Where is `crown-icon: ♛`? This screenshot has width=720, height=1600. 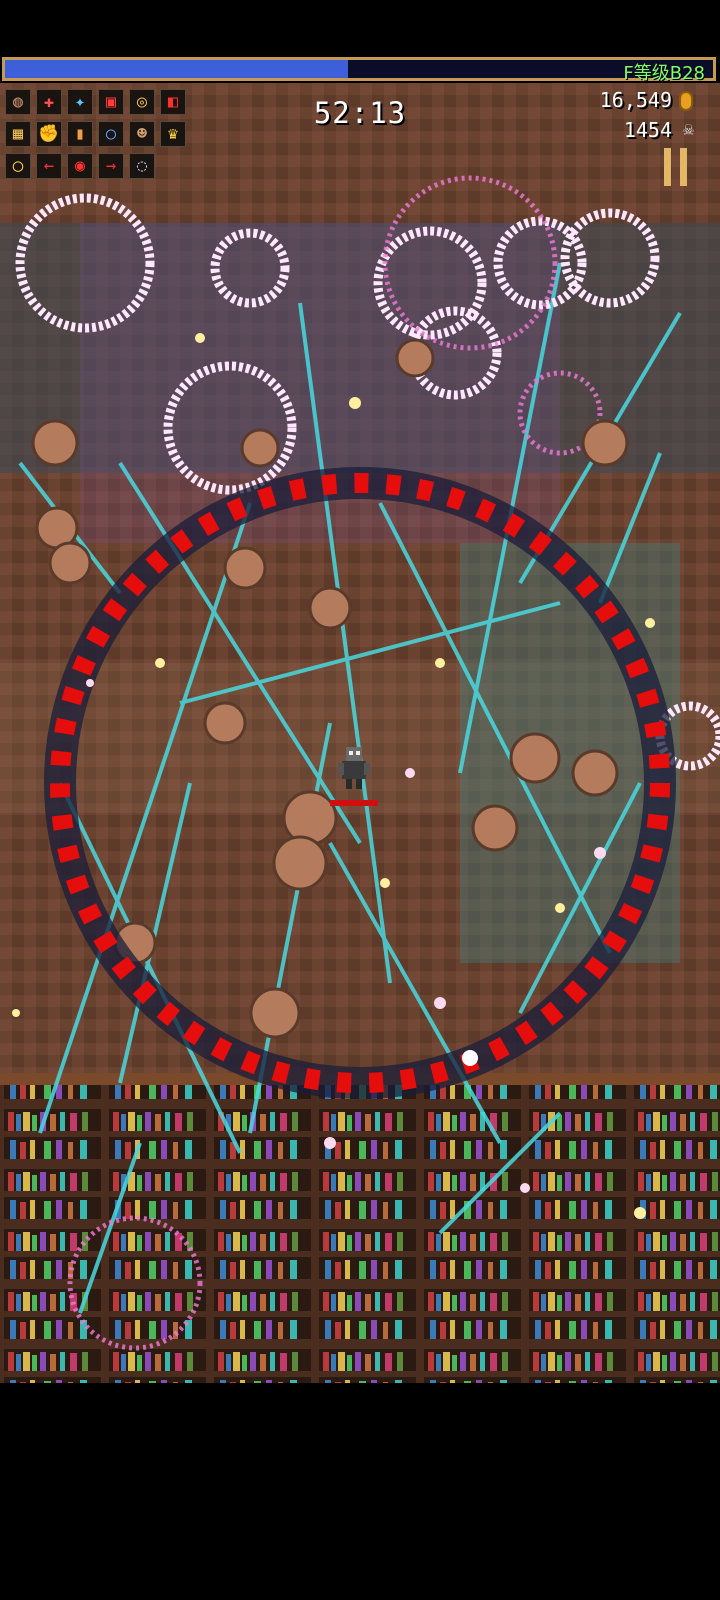
crown-icon: ♛ is located at coordinates (173, 134).